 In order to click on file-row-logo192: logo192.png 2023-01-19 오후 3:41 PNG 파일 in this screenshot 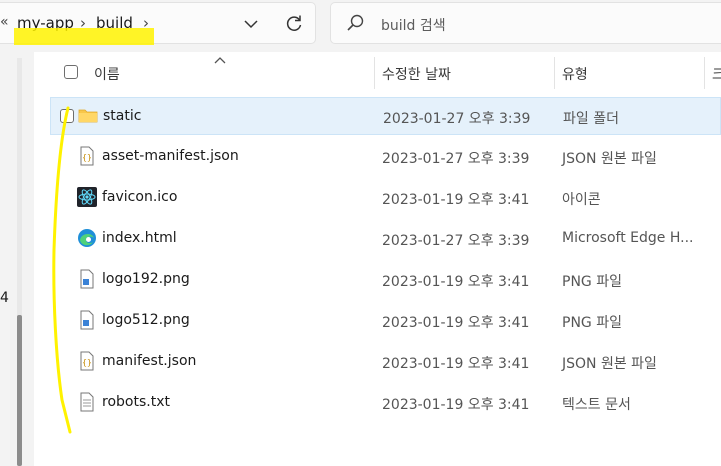, I will do `click(385, 280)`.